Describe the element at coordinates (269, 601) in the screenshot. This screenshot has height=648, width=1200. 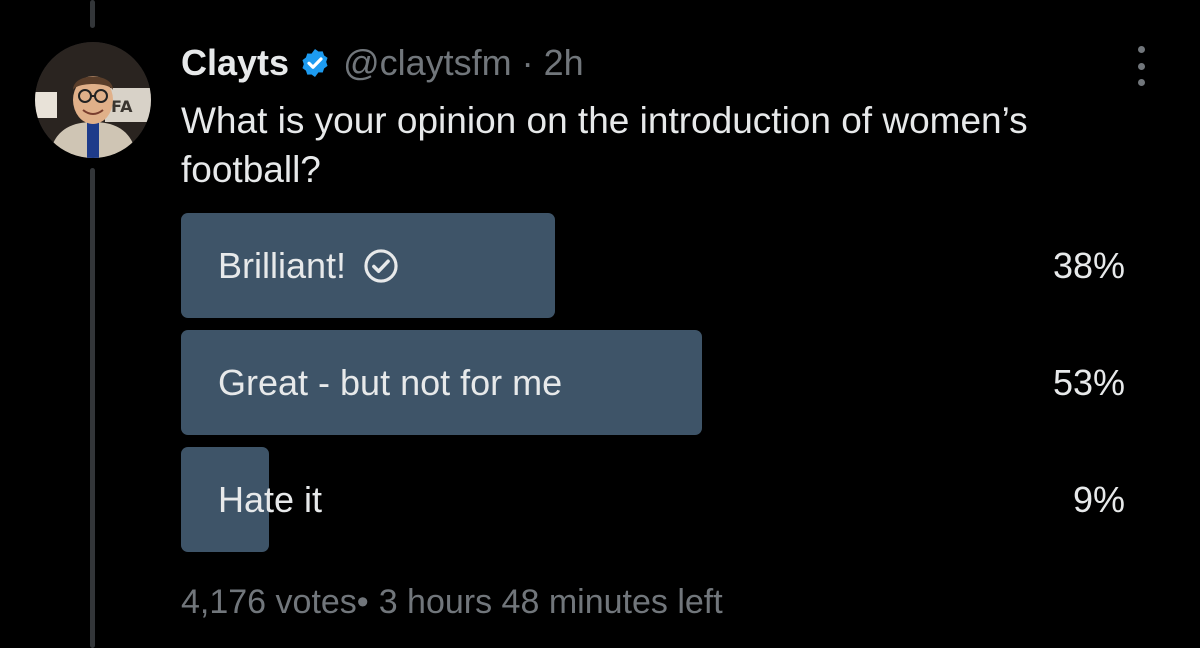
I see `vote-count: 4,176 votes` at that location.